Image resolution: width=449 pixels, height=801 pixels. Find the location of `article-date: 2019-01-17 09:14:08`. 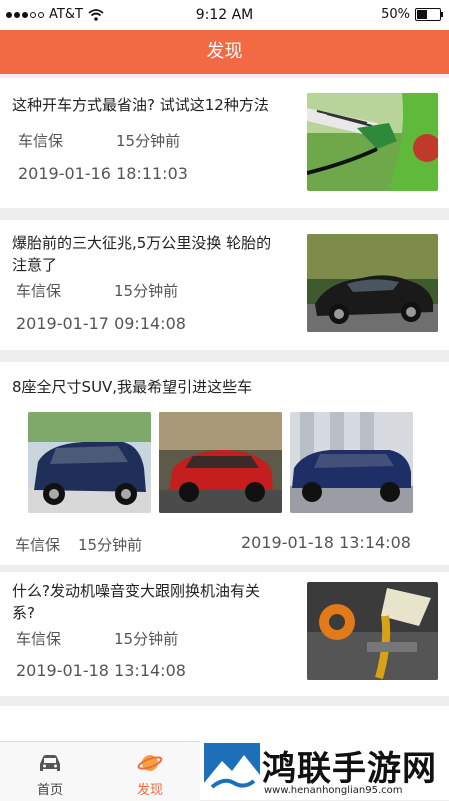

article-date: 2019-01-17 09:14:08 is located at coordinates (101, 323).